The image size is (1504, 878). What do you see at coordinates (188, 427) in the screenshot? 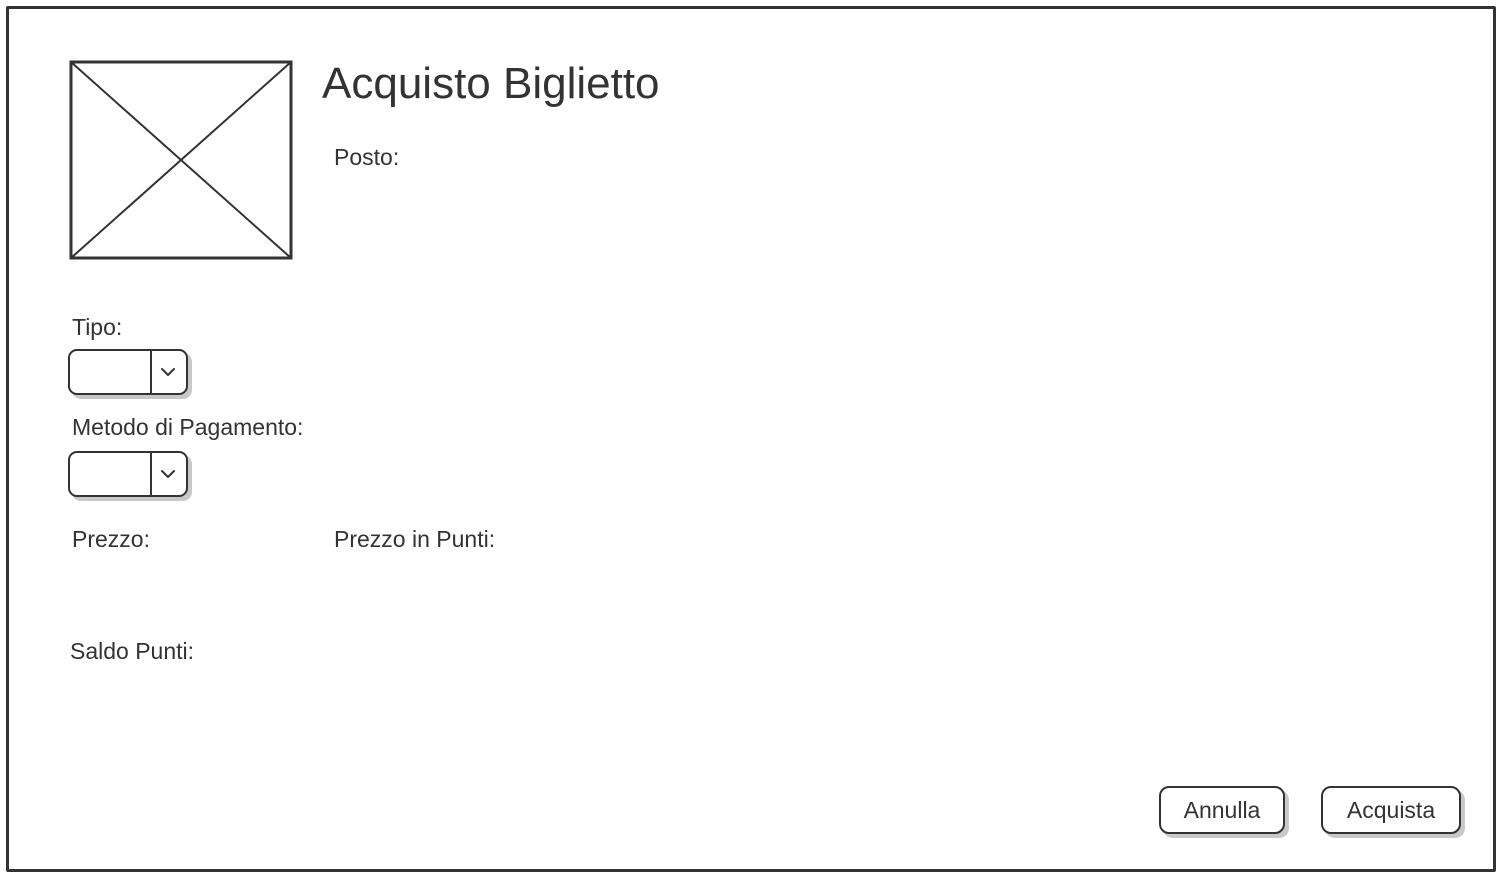
I see `metodo-pagamento-label: Metodo di Pagamento:` at bounding box center [188, 427].